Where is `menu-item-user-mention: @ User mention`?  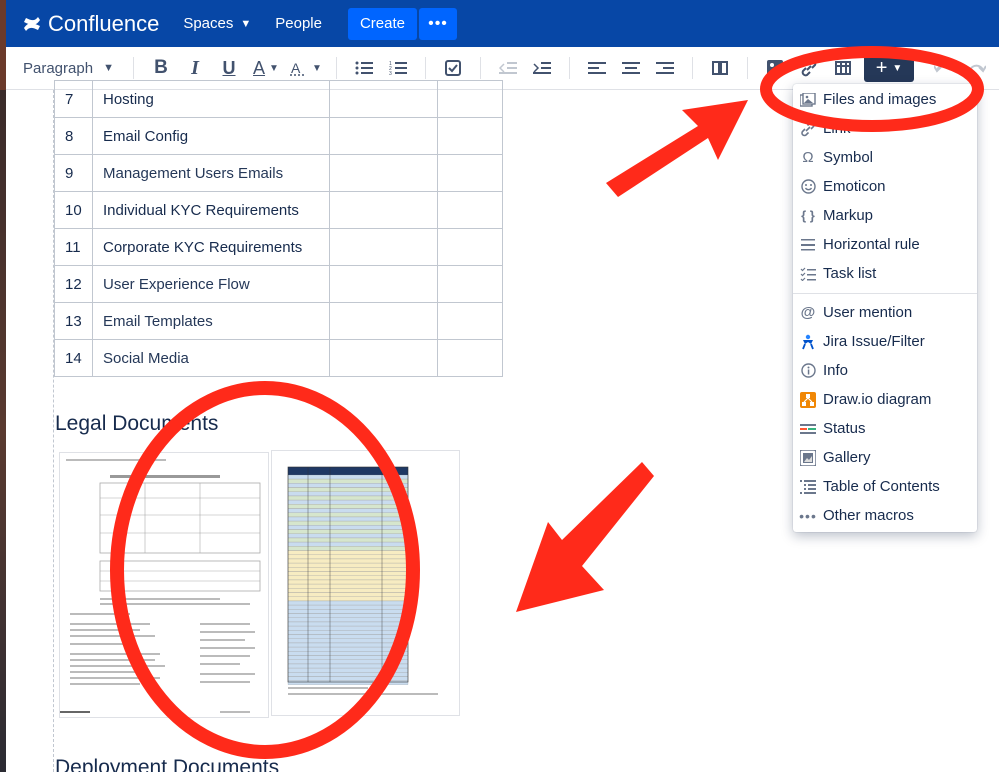 menu-item-user-mention: @ User mention is located at coordinates (885, 312).